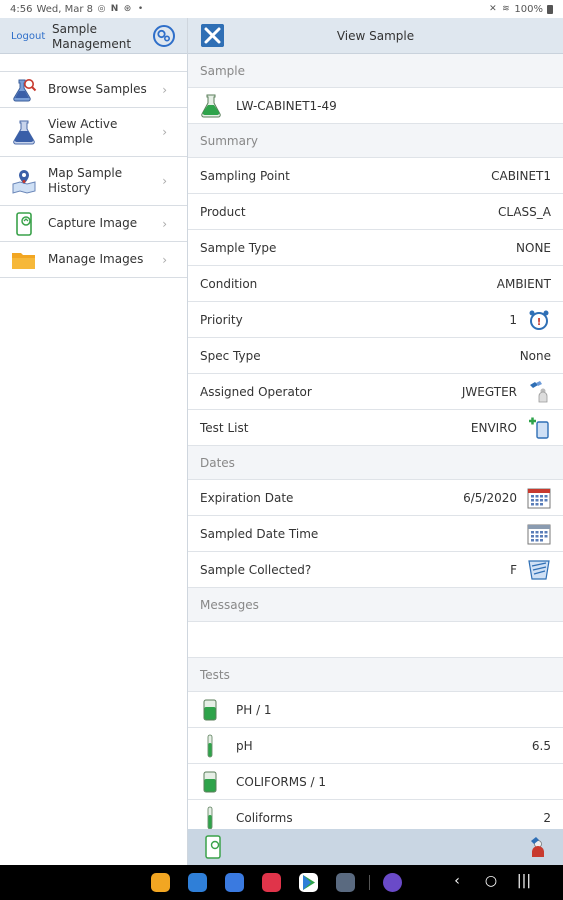 This screenshot has height=900, width=563. What do you see at coordinates (197, 882) in the screenshot?
I see `calendar-app-icon` at bounding box center [197, 882].